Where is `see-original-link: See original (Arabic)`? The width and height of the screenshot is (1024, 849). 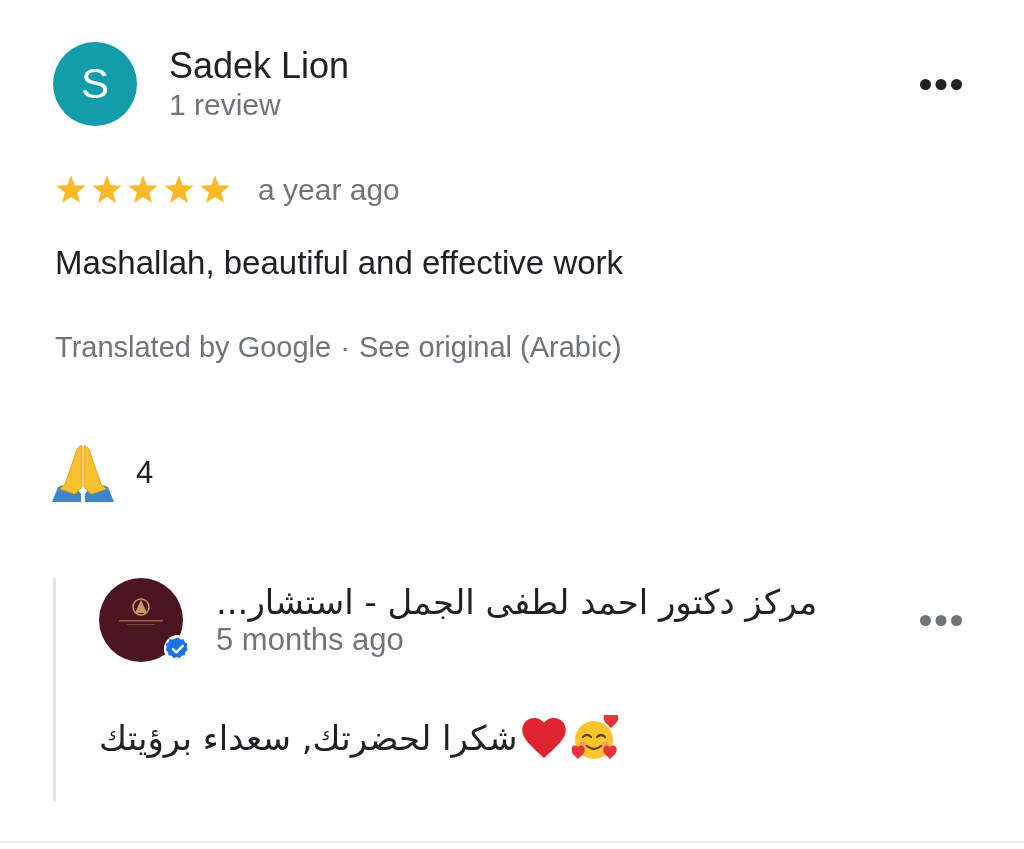
see-original-link: See original (Arabic) is located at coordinates (490, 347).